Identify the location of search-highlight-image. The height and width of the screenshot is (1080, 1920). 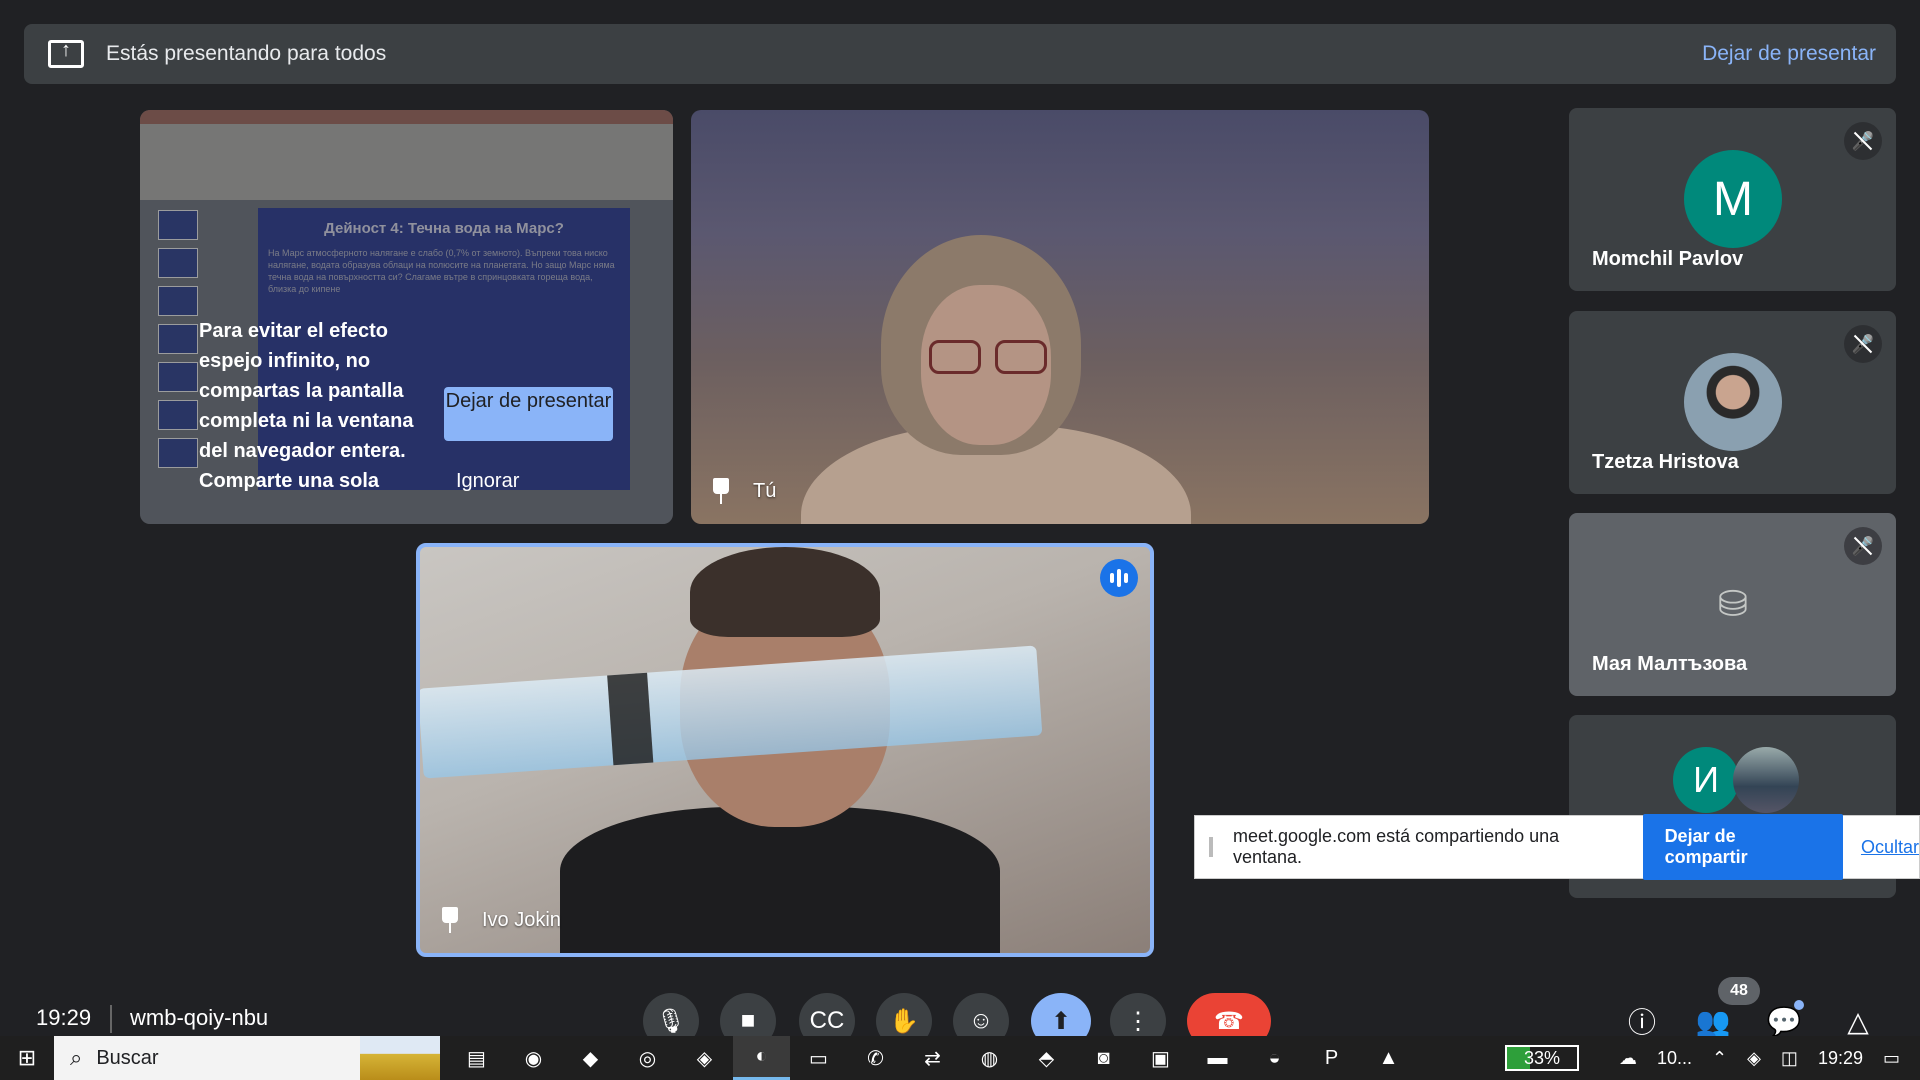
(400, 1058).